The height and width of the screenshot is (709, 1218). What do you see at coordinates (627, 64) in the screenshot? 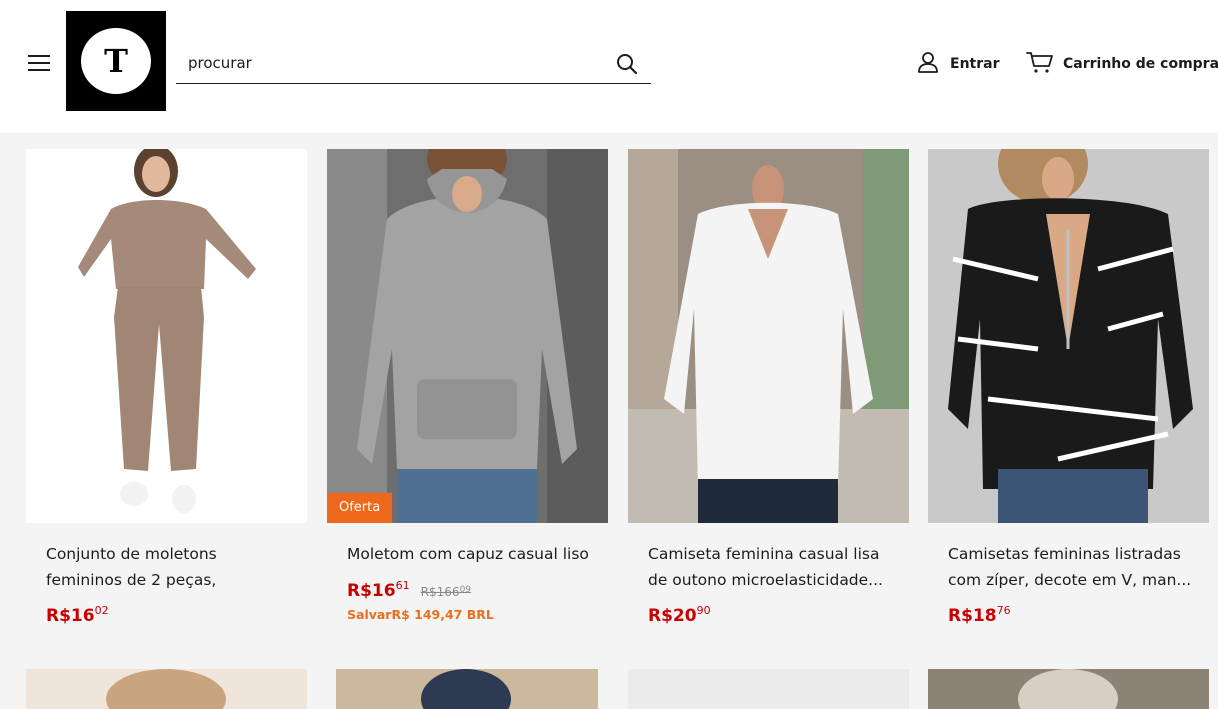
I see `search-icon` at bounding box center [627, 64].